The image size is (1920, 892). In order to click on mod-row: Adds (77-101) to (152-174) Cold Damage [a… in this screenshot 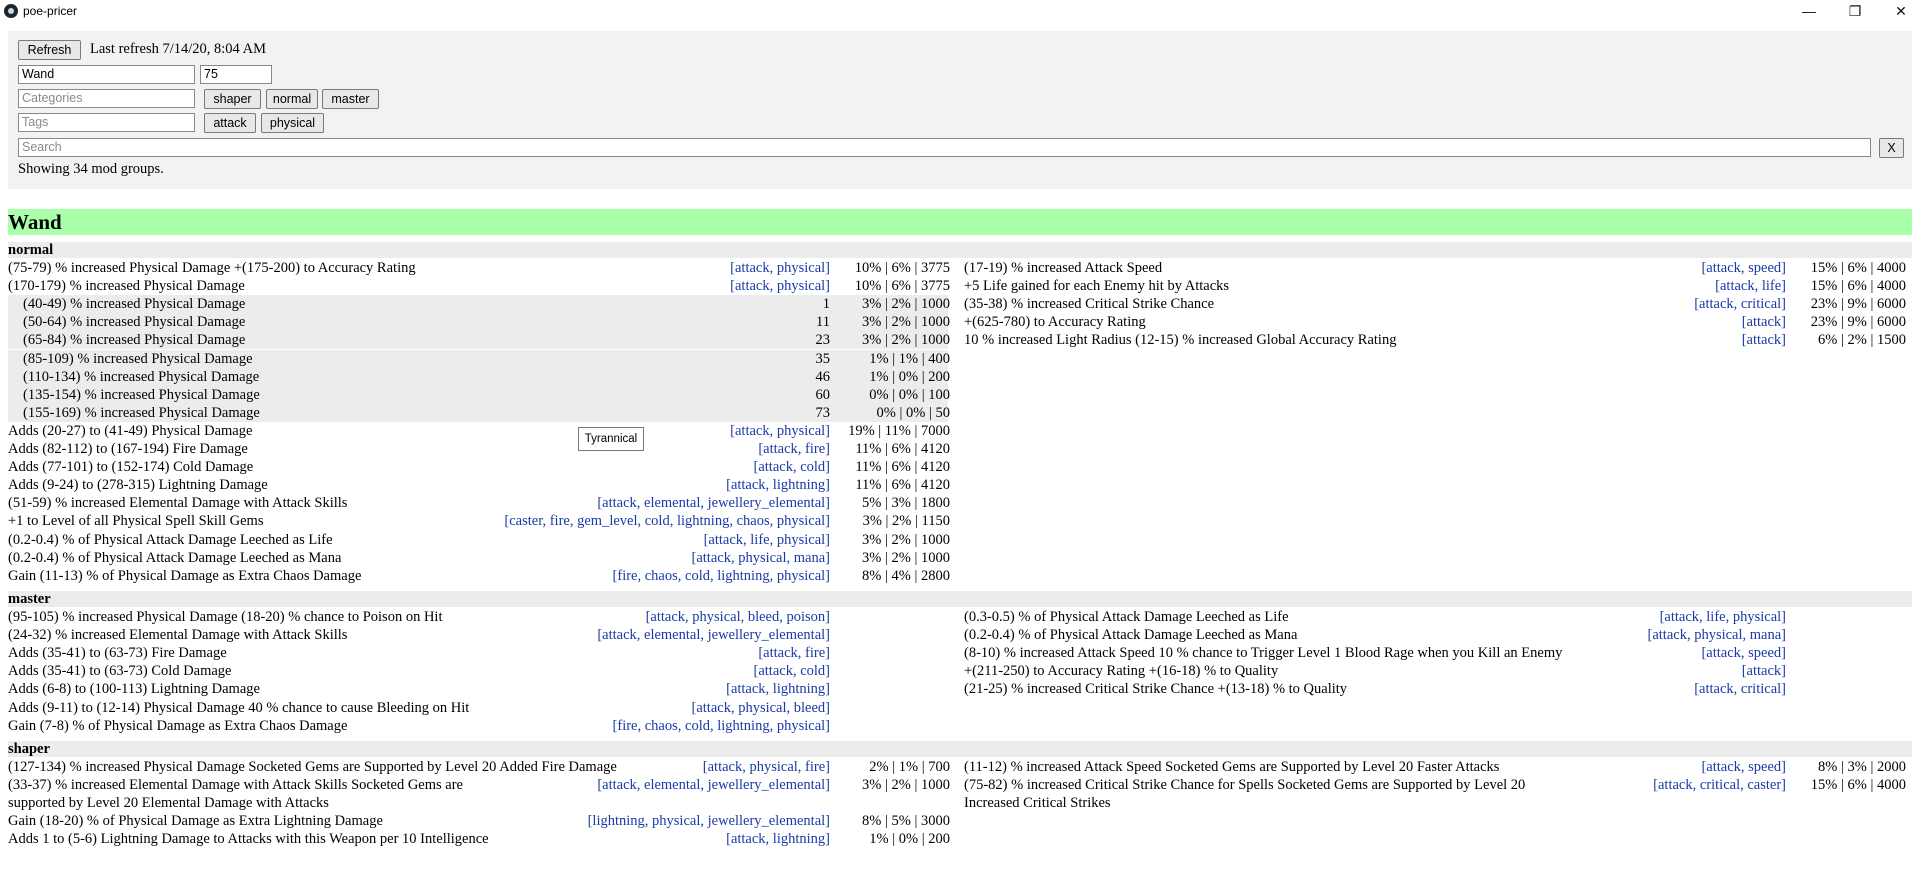, I will do `click(479, 467)`.